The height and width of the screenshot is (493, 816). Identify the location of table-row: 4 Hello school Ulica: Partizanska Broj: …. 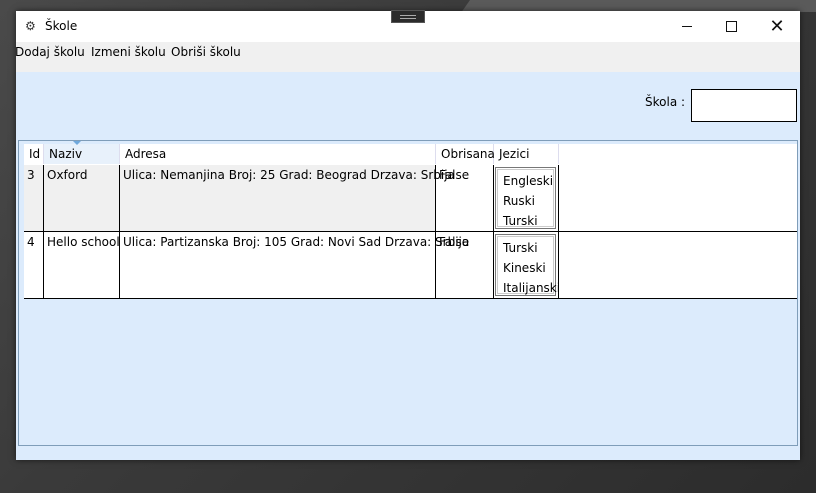
(410, 265).